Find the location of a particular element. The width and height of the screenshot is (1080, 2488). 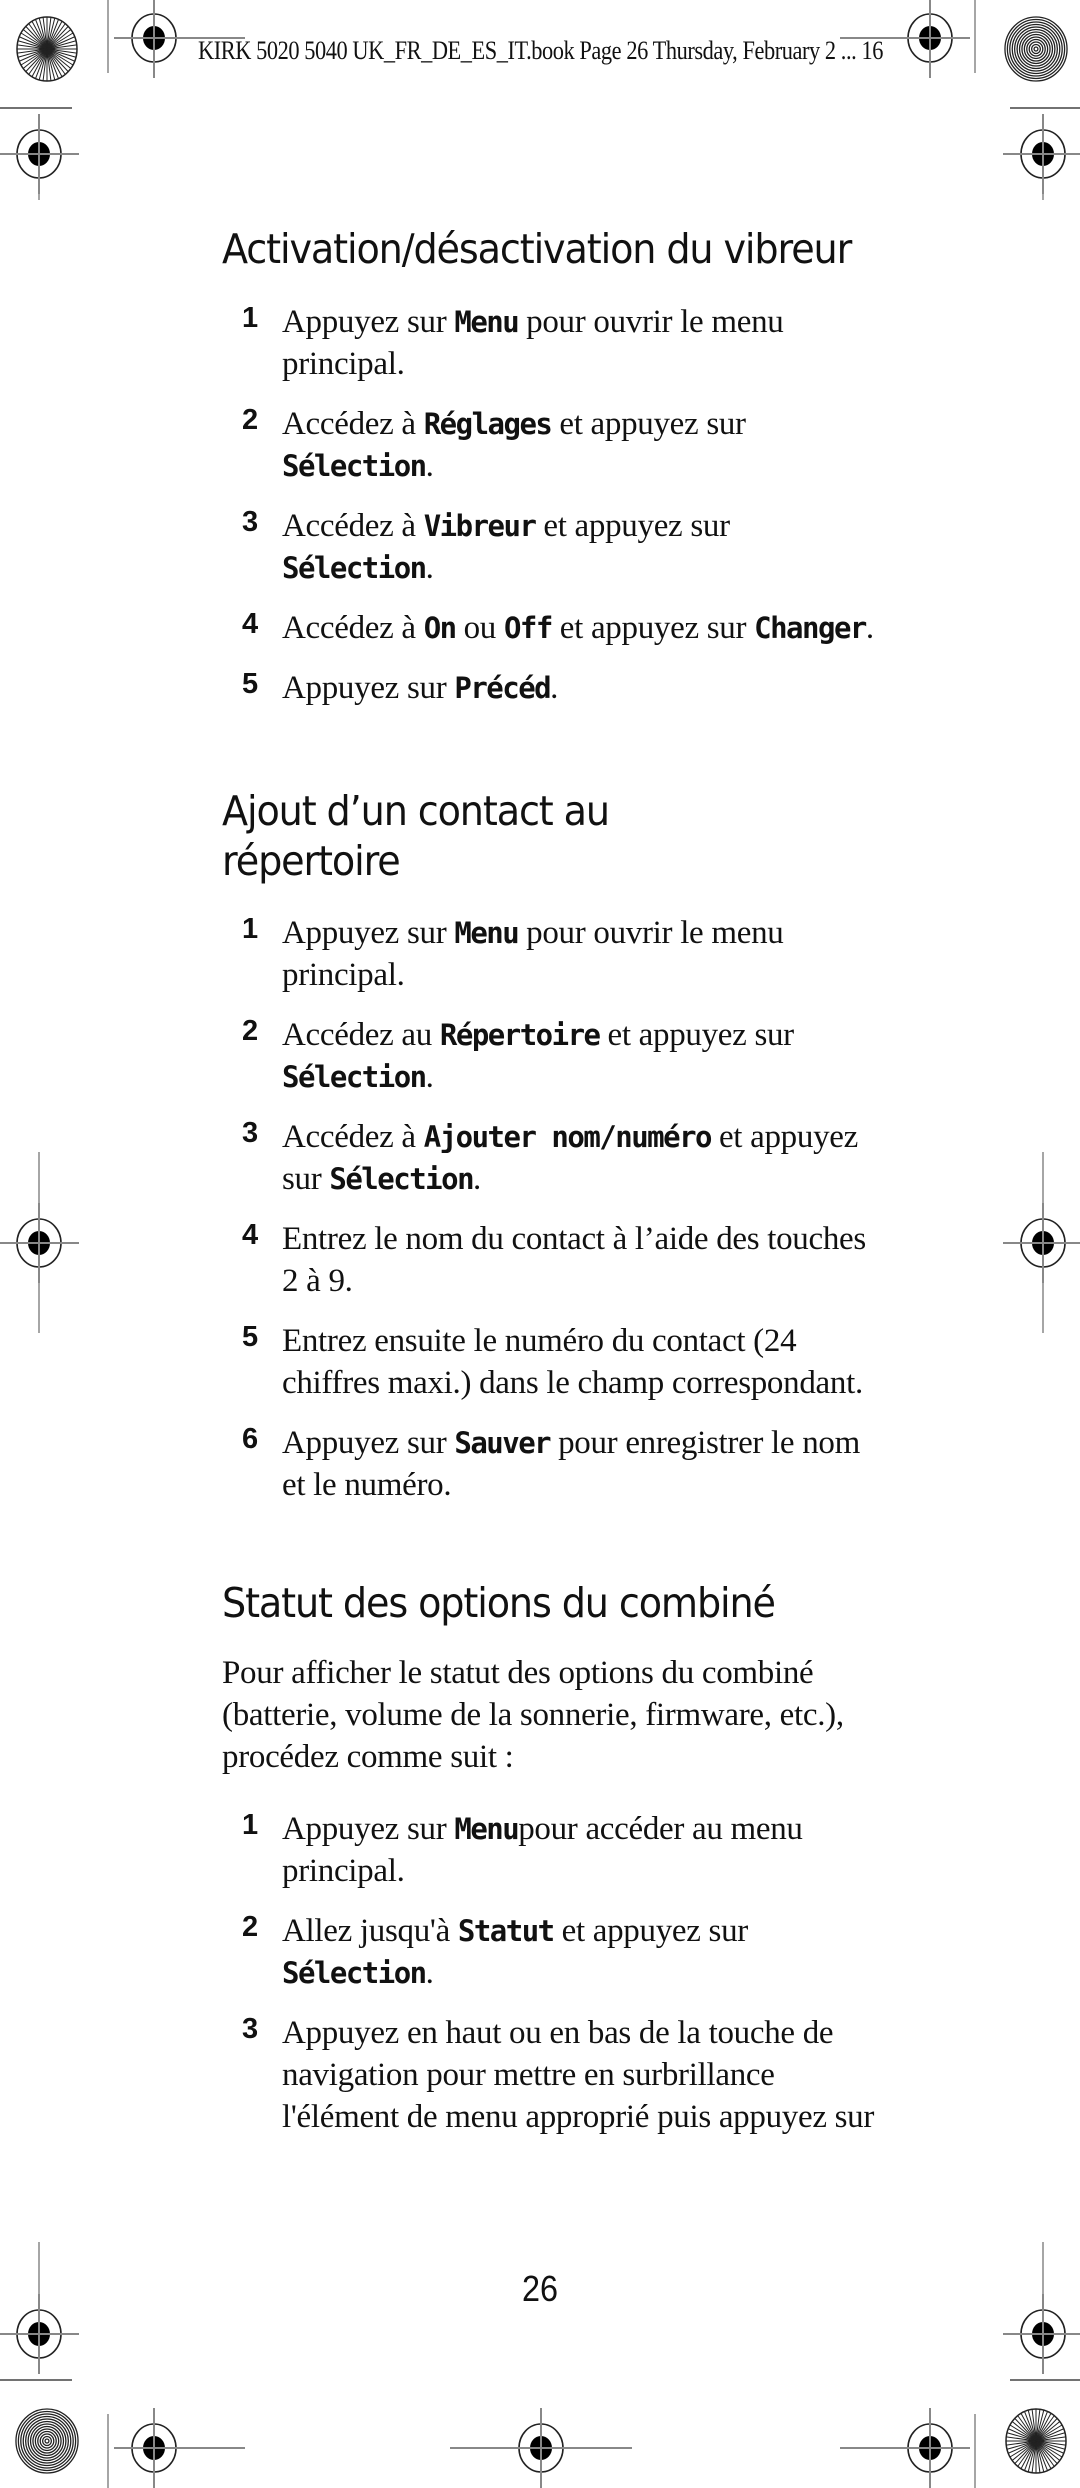

handset-key-label: Ajouter nom/numéro is located at coordinates (568, 1137).